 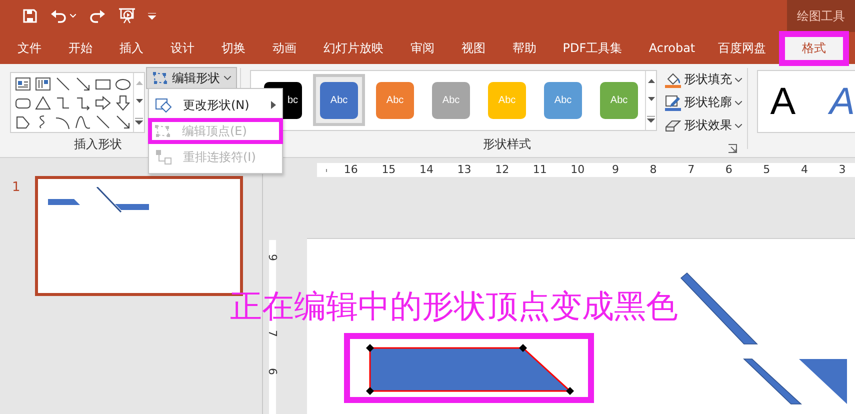 What do you see at coordinates (592, 48) in the screenshot?
I see `ribbon-tab: PDF工具集` at bounding box center [592, 48].